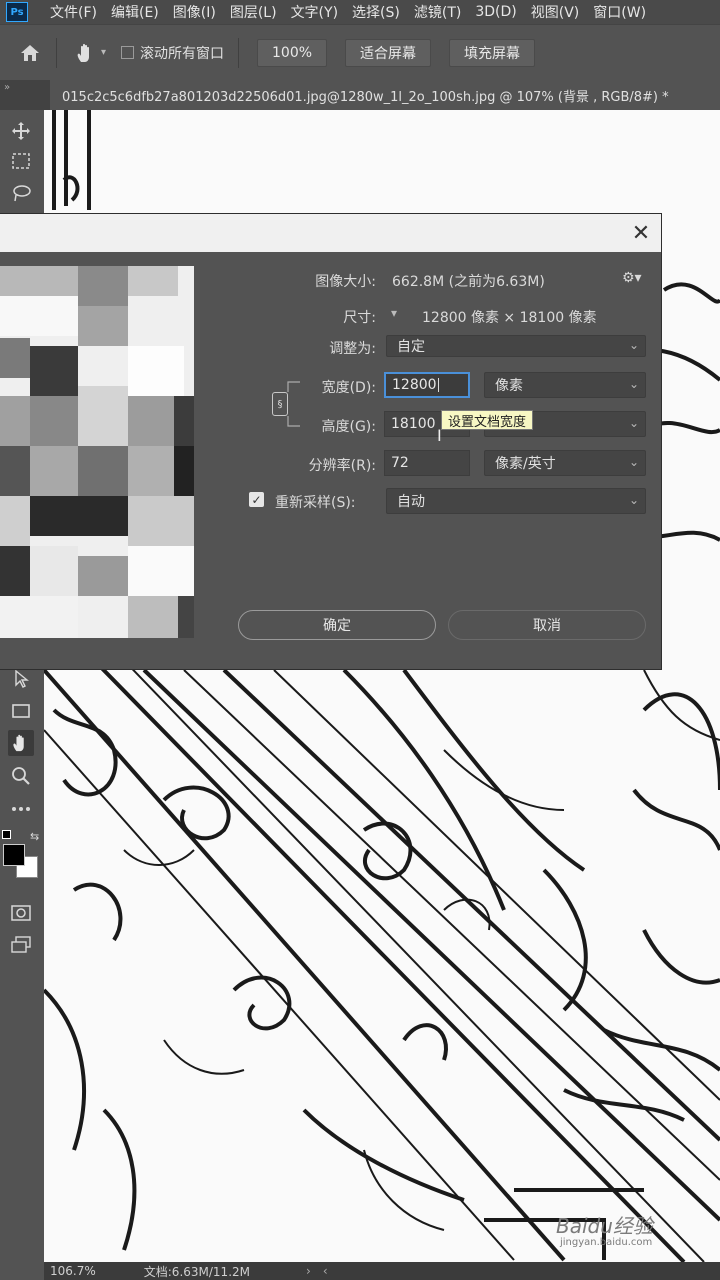 The height and width of the screenshot is (1280, 720). Describe the element at coordinates (565, 463) in the screenshot. I see `resolution-unit-select: 像素/英寸 ⌄` at that location.